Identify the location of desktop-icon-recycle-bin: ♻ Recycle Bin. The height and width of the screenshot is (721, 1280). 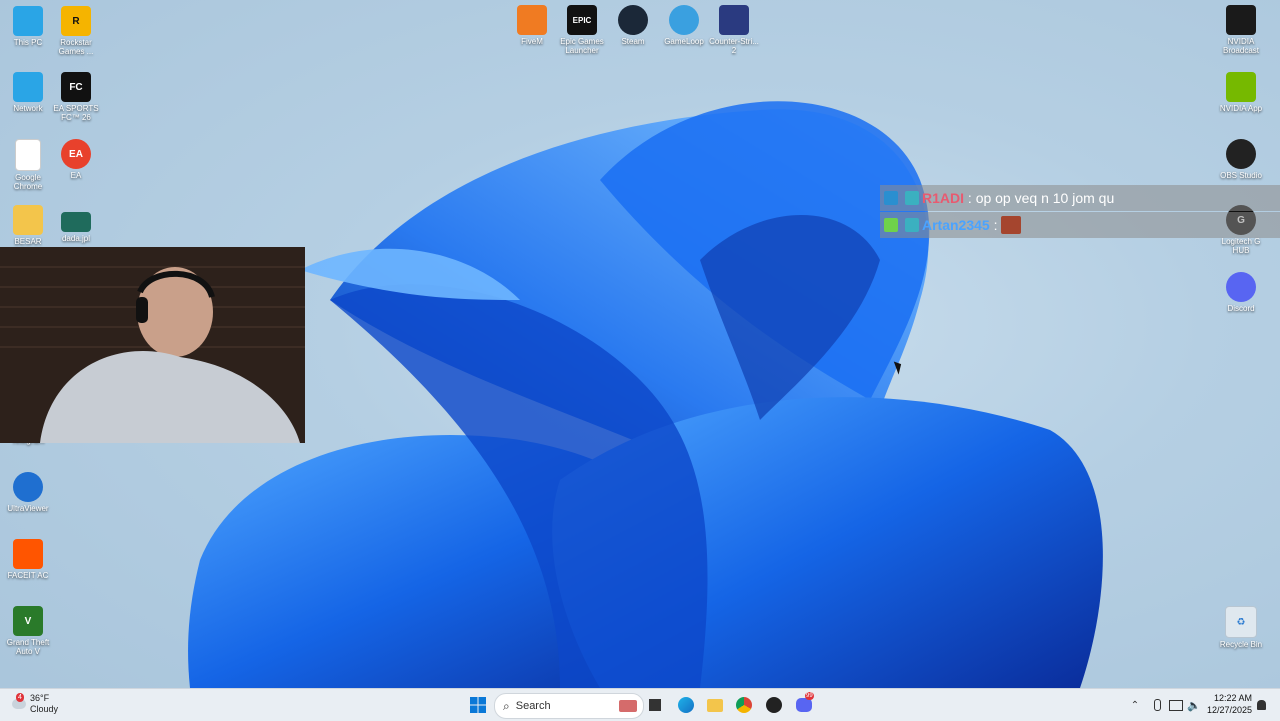
(1241, 627).